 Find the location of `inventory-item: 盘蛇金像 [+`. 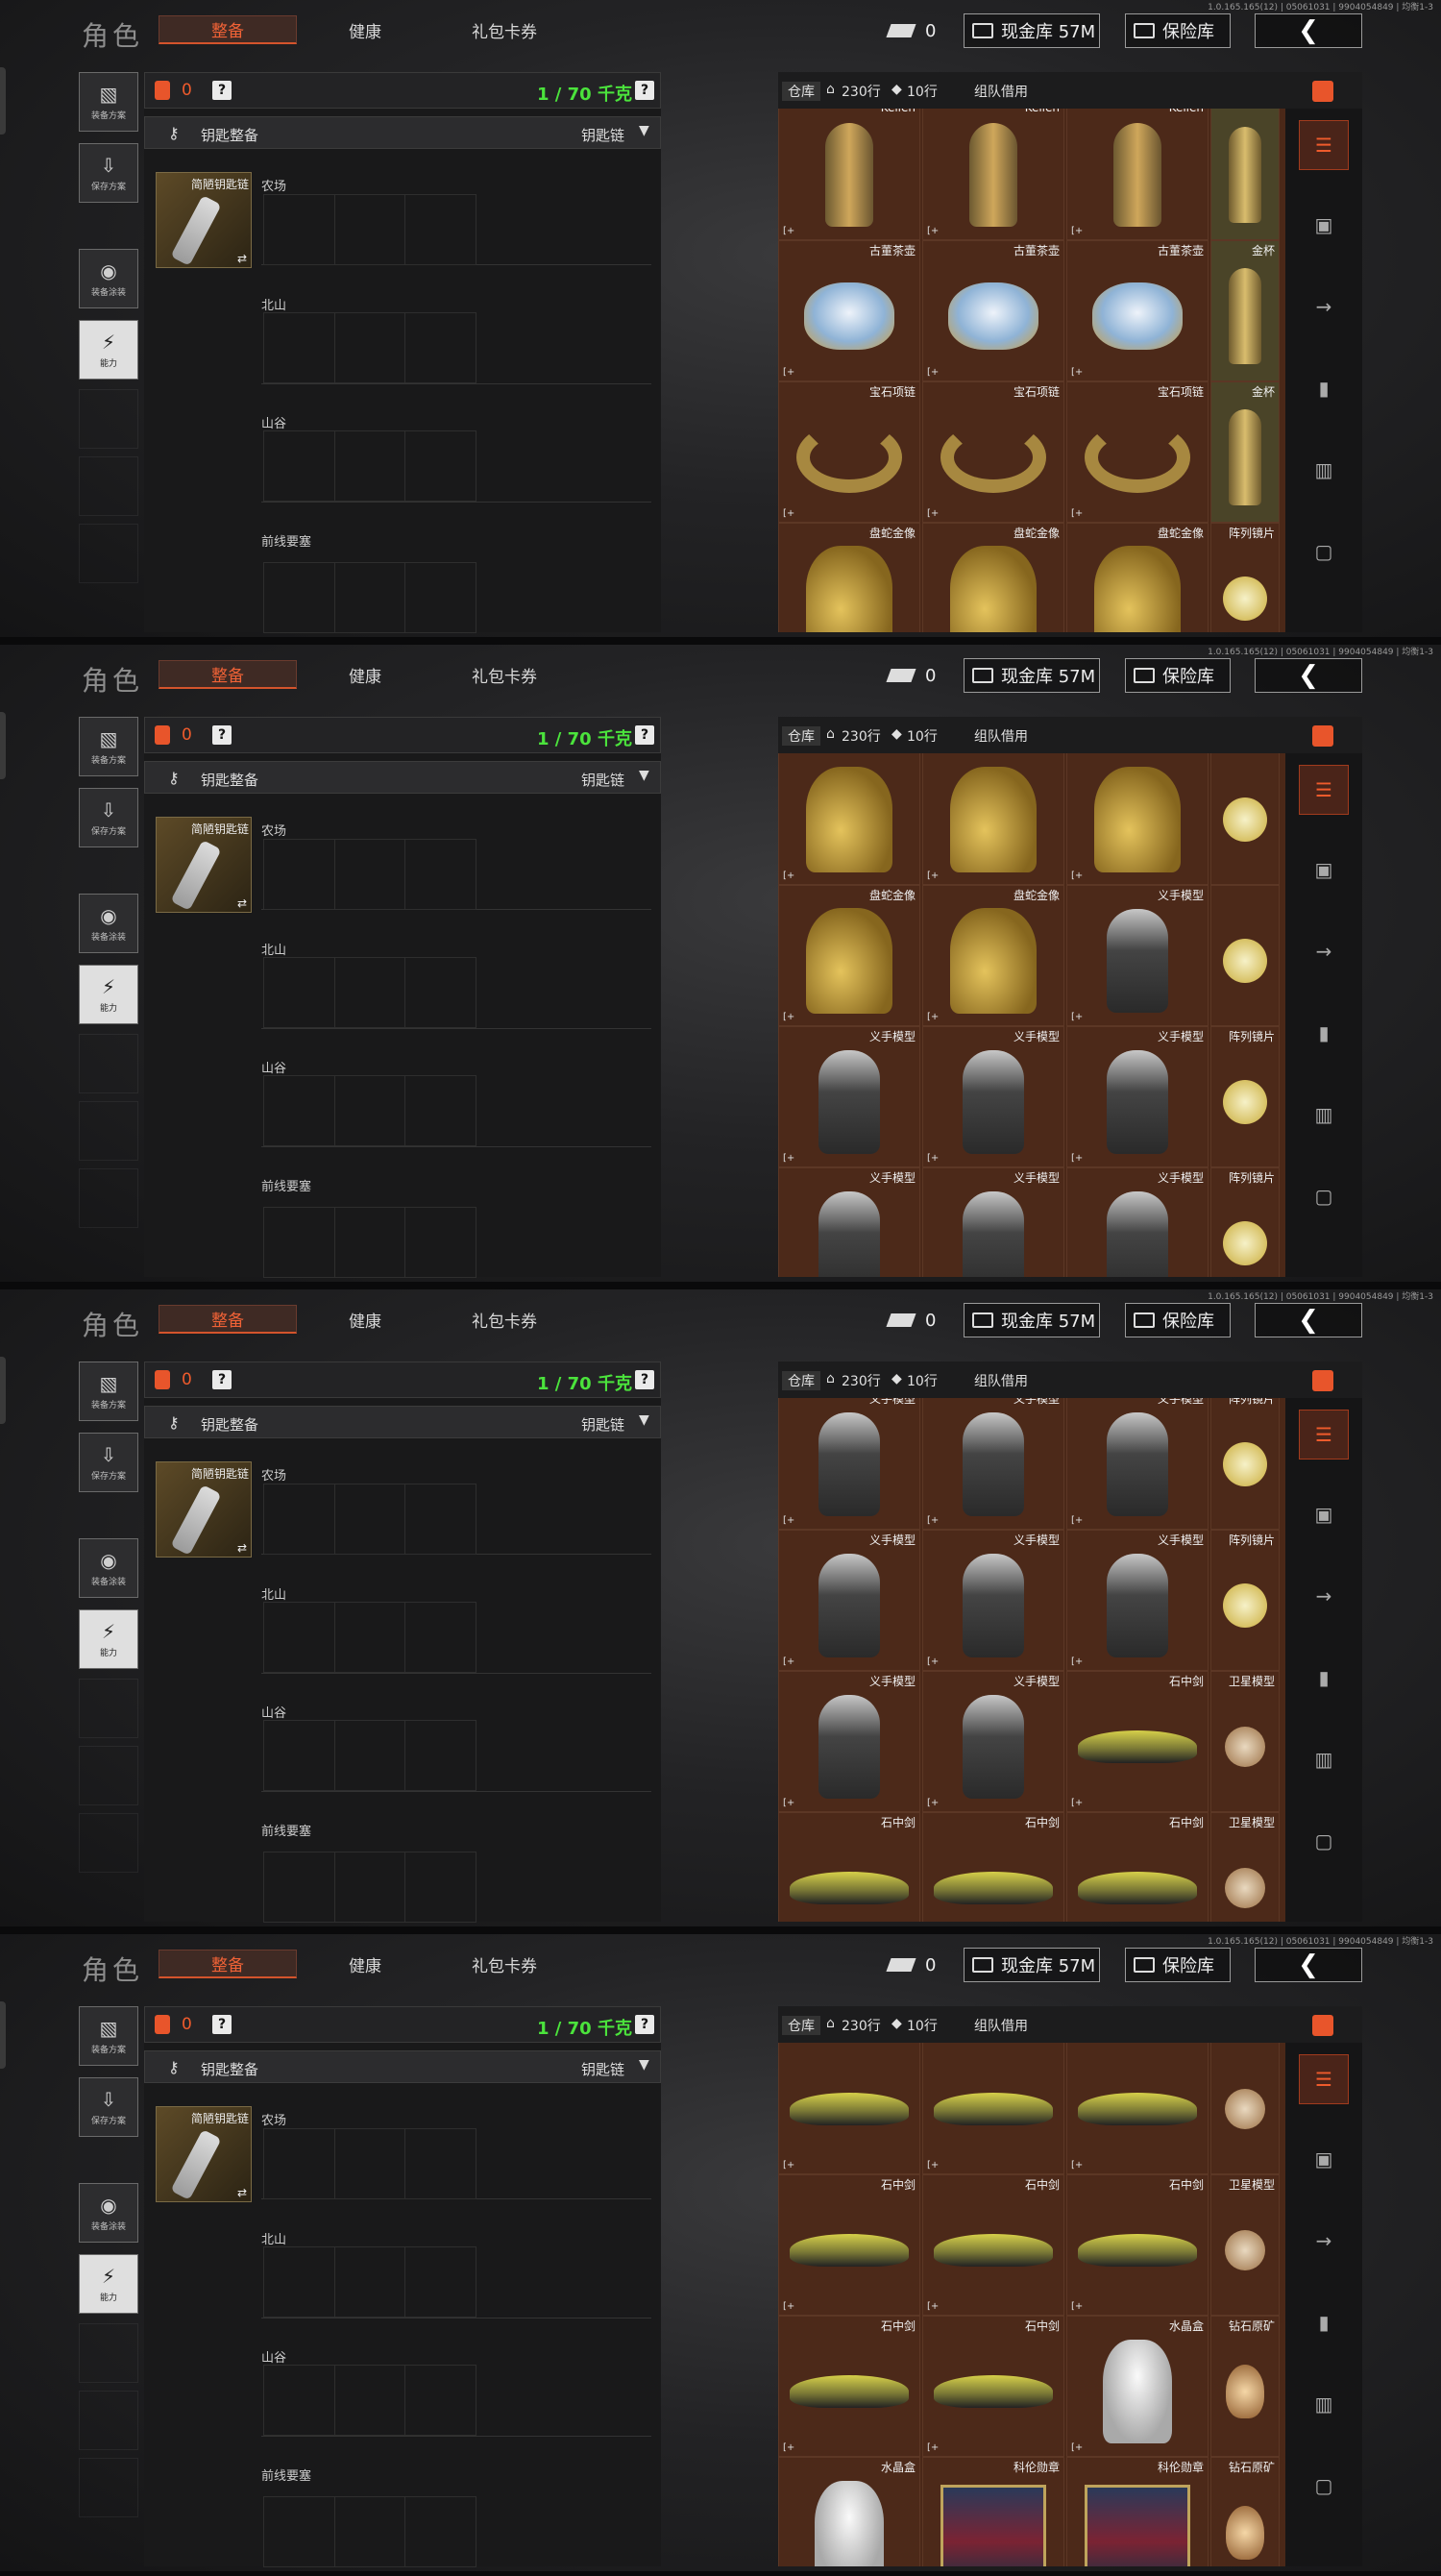

inventory-item: 盘蛇金像 [+ is located at coordinates (993, 955).